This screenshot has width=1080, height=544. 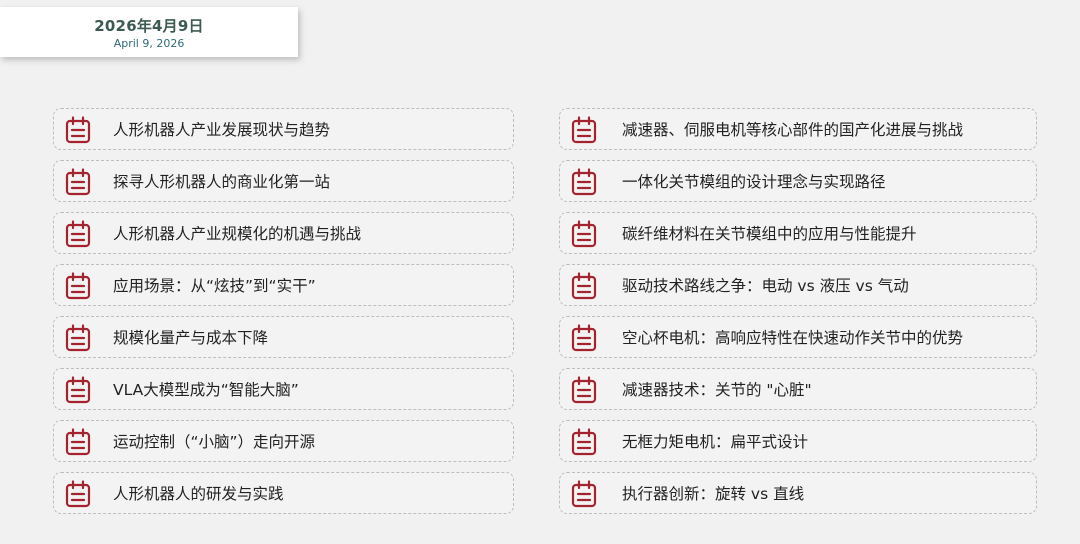 I want to click on topic-item: 运动控制（“小脑”）走向开源, so click(x=283, y=441).